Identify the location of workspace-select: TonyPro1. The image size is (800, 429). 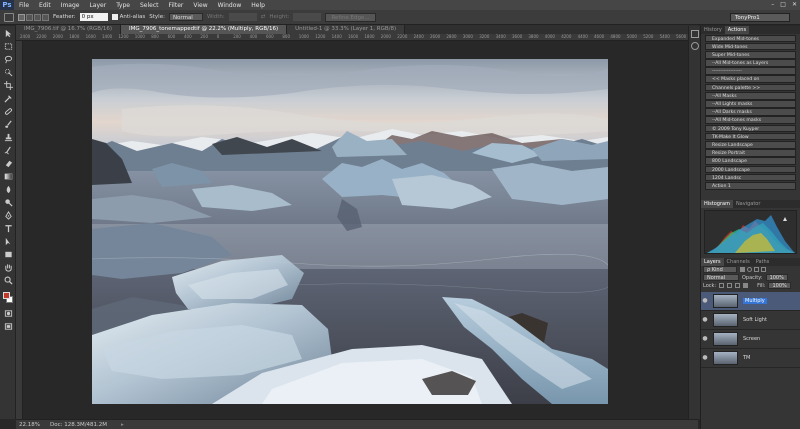
(760, 17).